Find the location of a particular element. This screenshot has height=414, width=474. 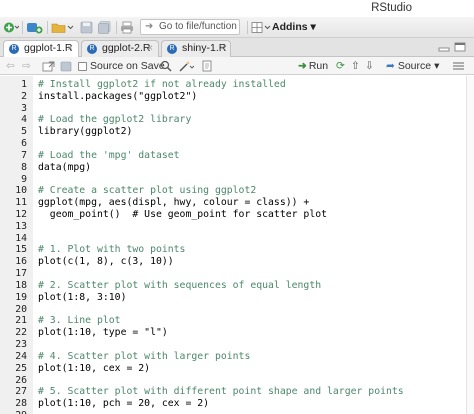

code-line: 4 # Load the ggplot2 library is located at coordinates (237, 120).